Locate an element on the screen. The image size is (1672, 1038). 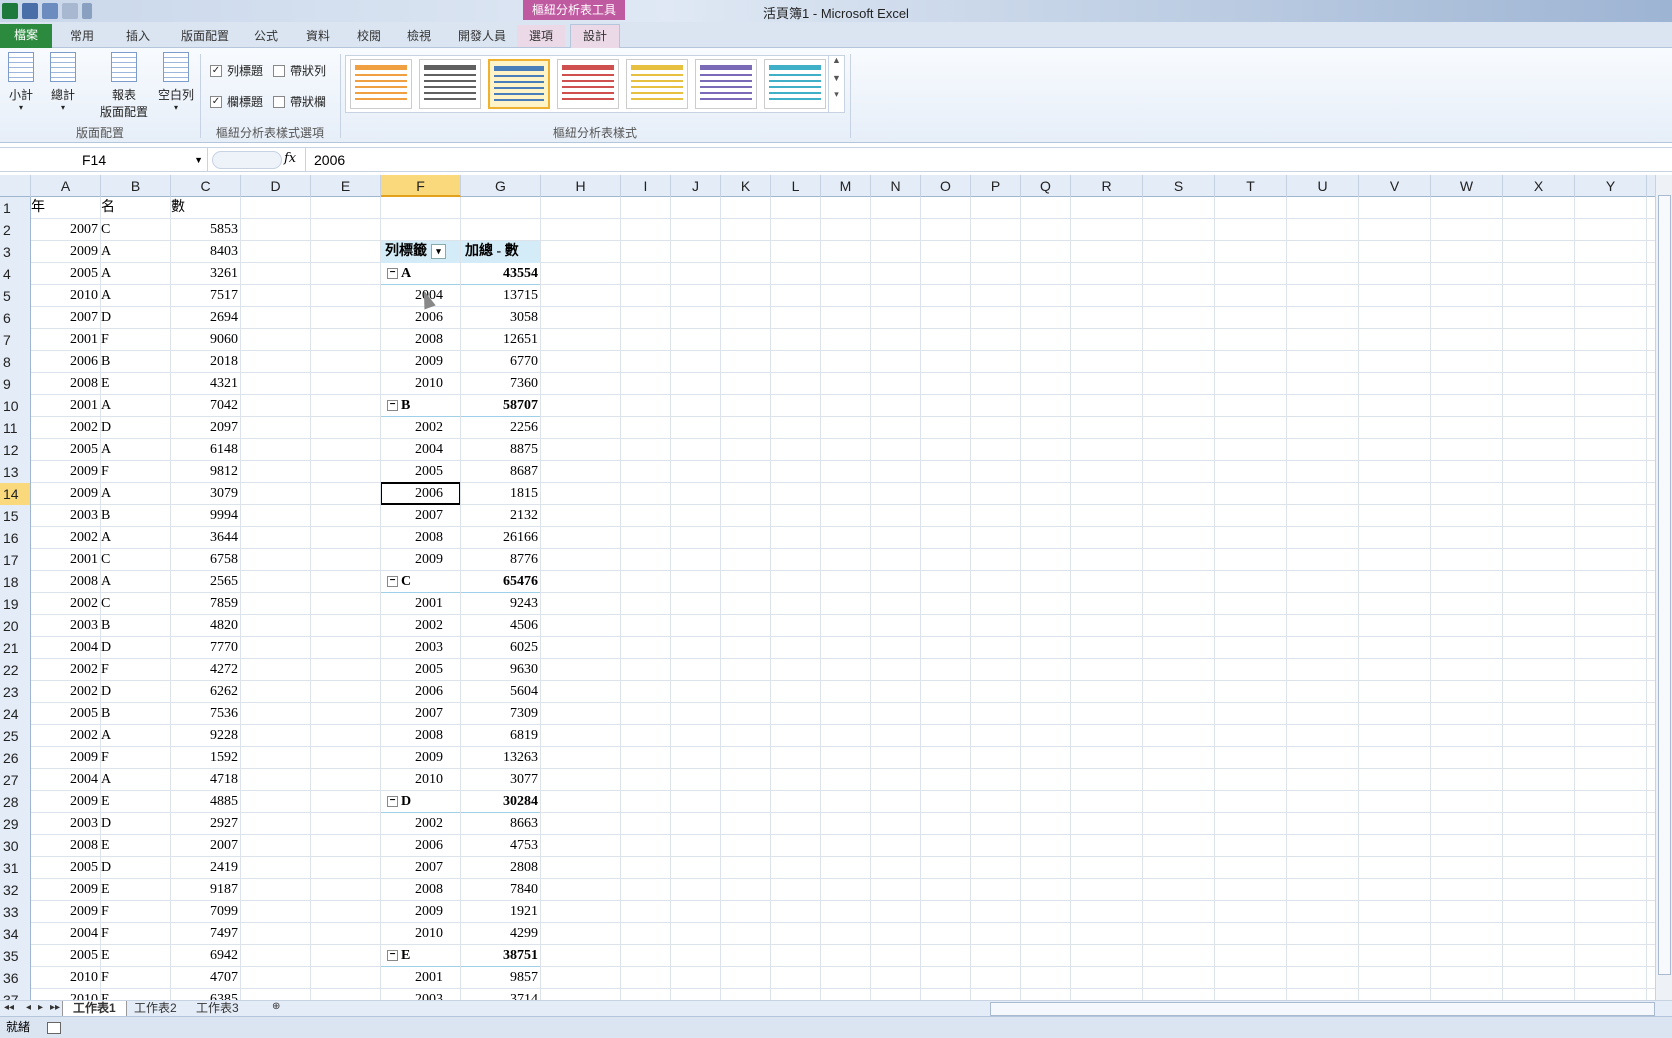
cell: 3714 is located at coordinates (501, 994).